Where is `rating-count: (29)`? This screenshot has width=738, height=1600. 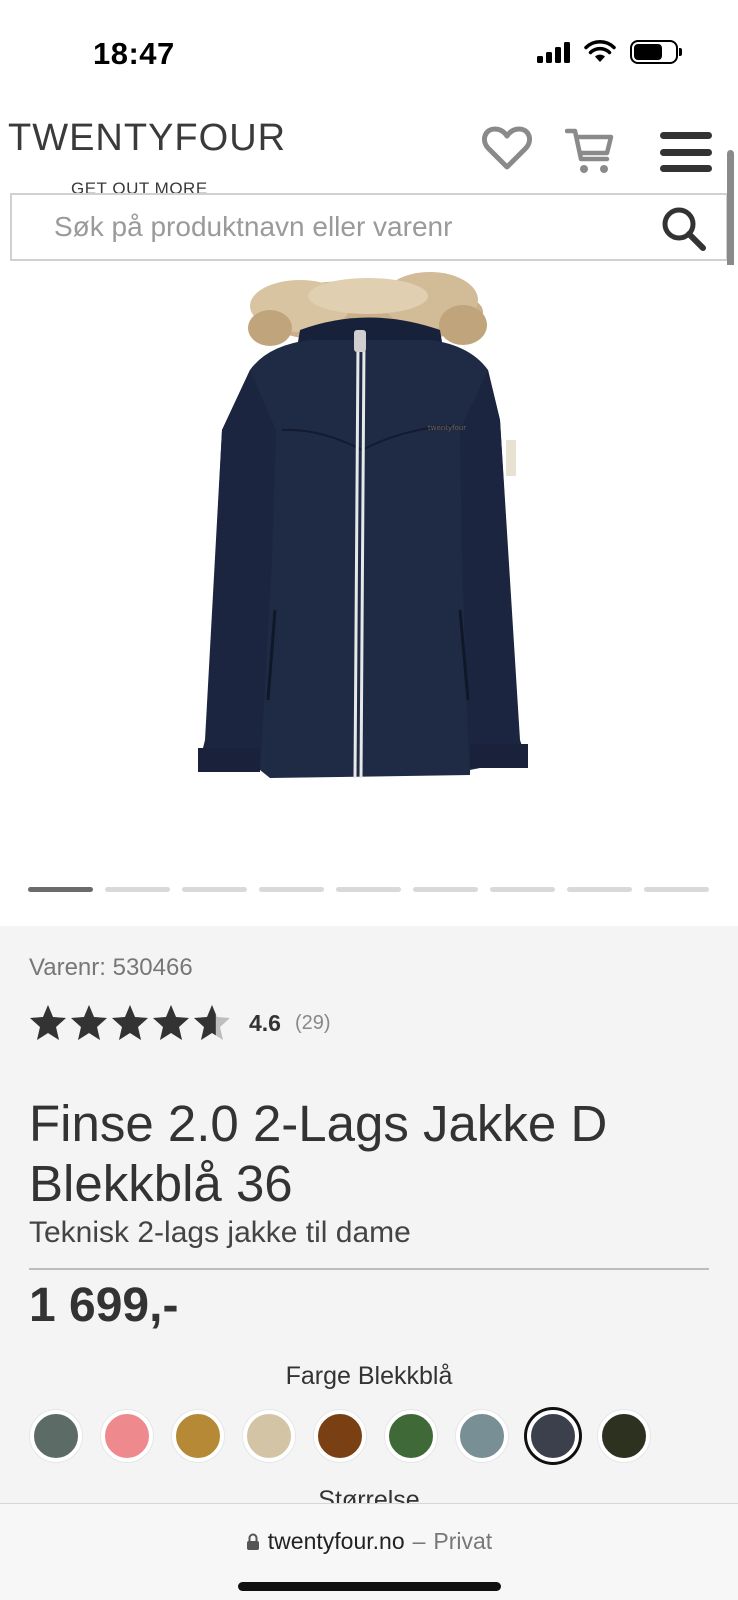
rating-count: (29) is located at coordinates (313, 1023).